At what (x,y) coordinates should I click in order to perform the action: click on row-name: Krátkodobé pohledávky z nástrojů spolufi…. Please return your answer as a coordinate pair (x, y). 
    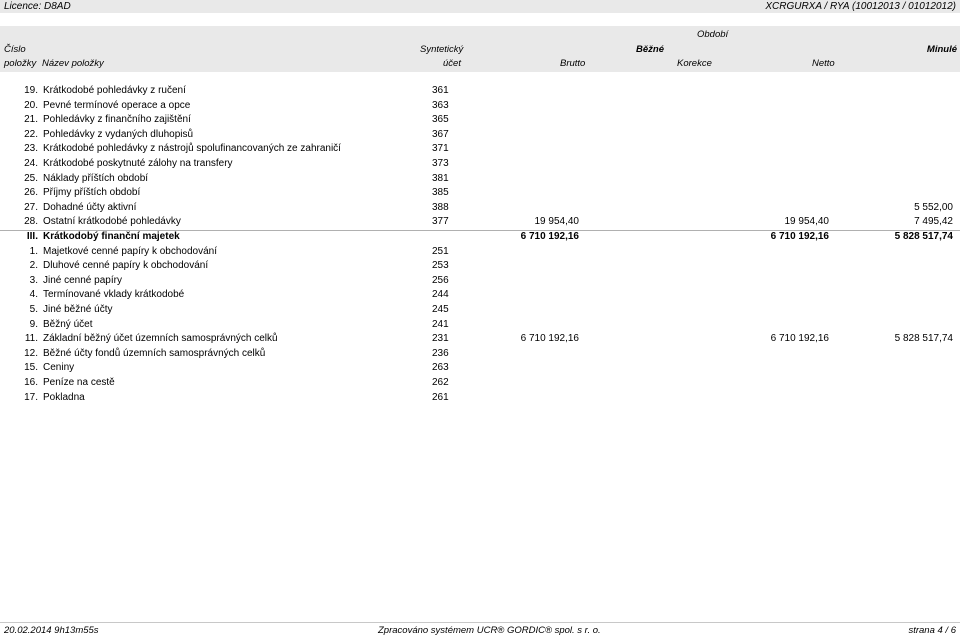
    Looking at the image, I should click on (192, 148).